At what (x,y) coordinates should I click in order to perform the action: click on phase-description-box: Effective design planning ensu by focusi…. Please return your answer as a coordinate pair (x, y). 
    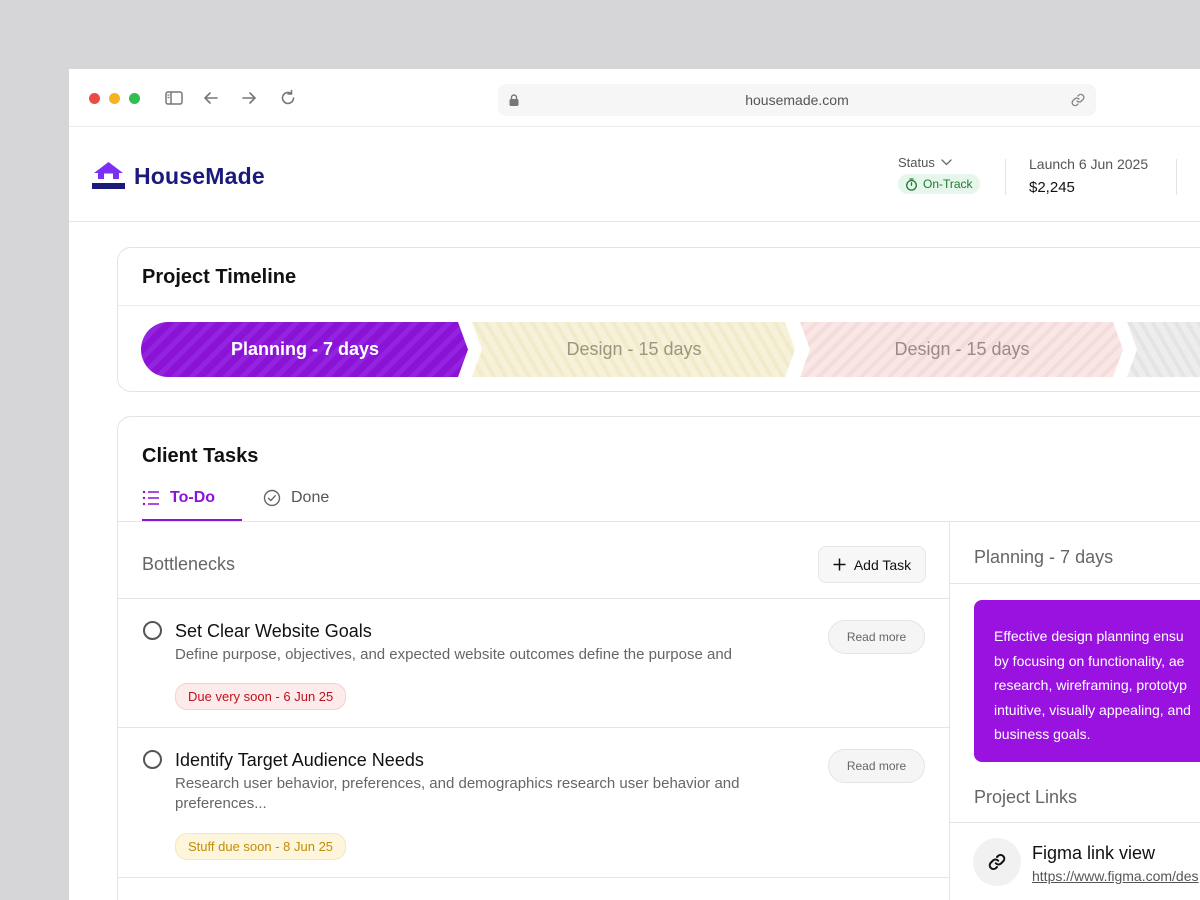
    Looking at the image, I should click on (1087, 681).